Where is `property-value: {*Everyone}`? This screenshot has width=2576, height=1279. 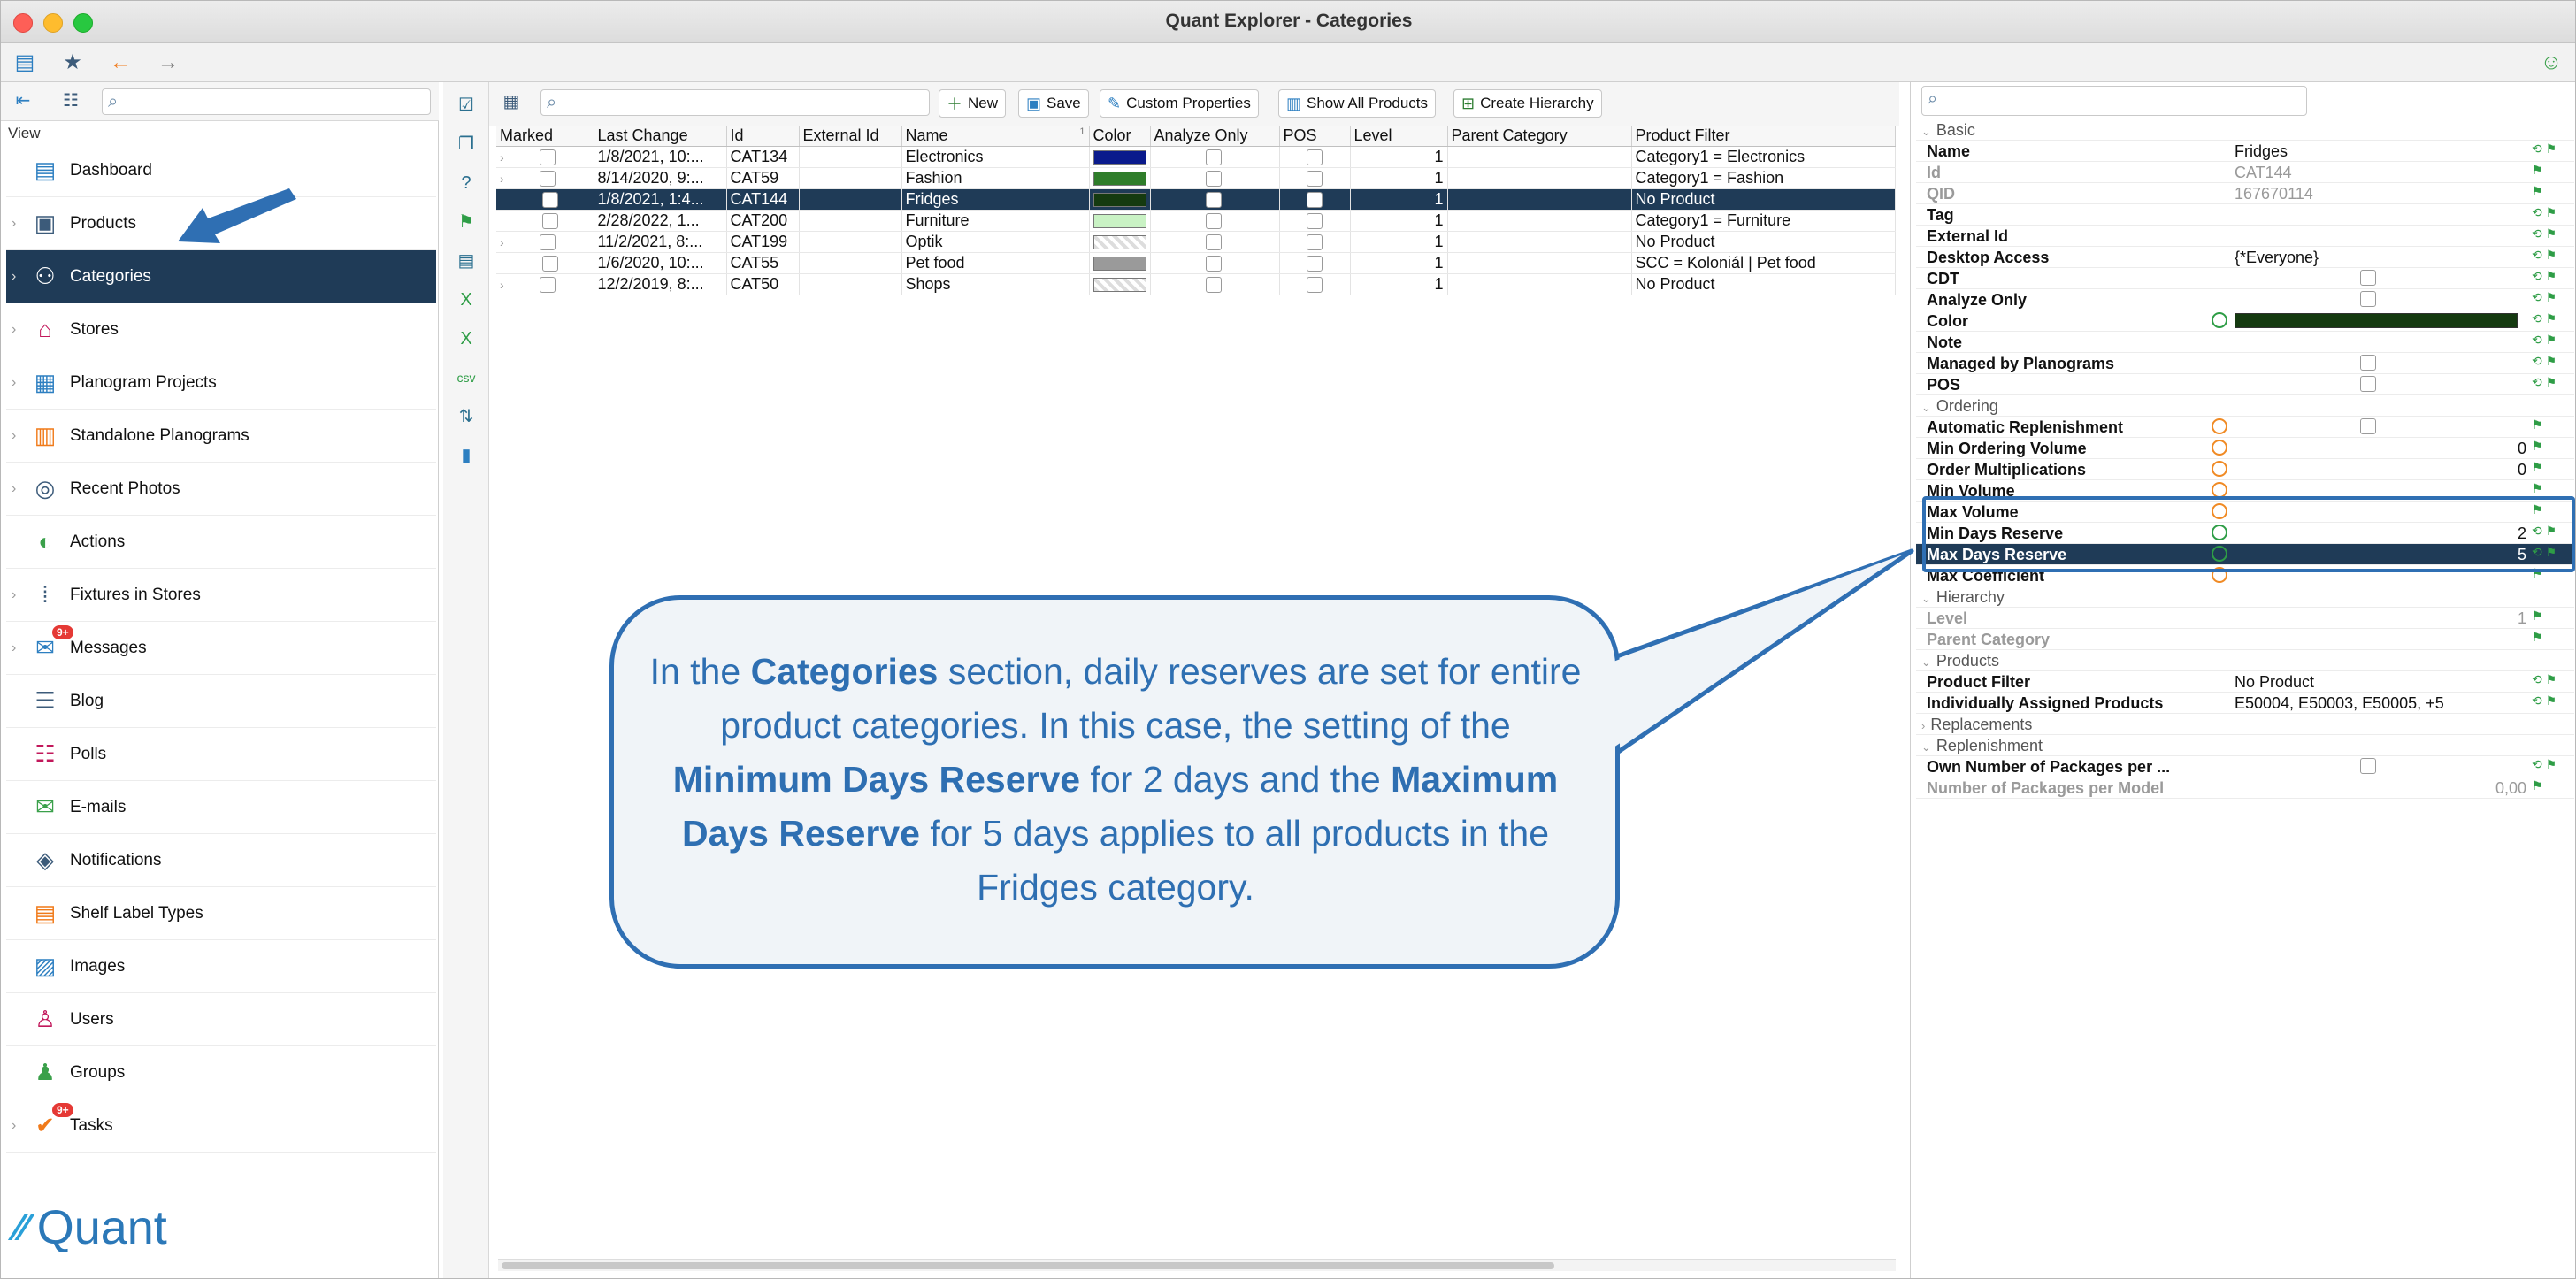 property-value: {*Everyone} is located at coordinates (2380, 258).